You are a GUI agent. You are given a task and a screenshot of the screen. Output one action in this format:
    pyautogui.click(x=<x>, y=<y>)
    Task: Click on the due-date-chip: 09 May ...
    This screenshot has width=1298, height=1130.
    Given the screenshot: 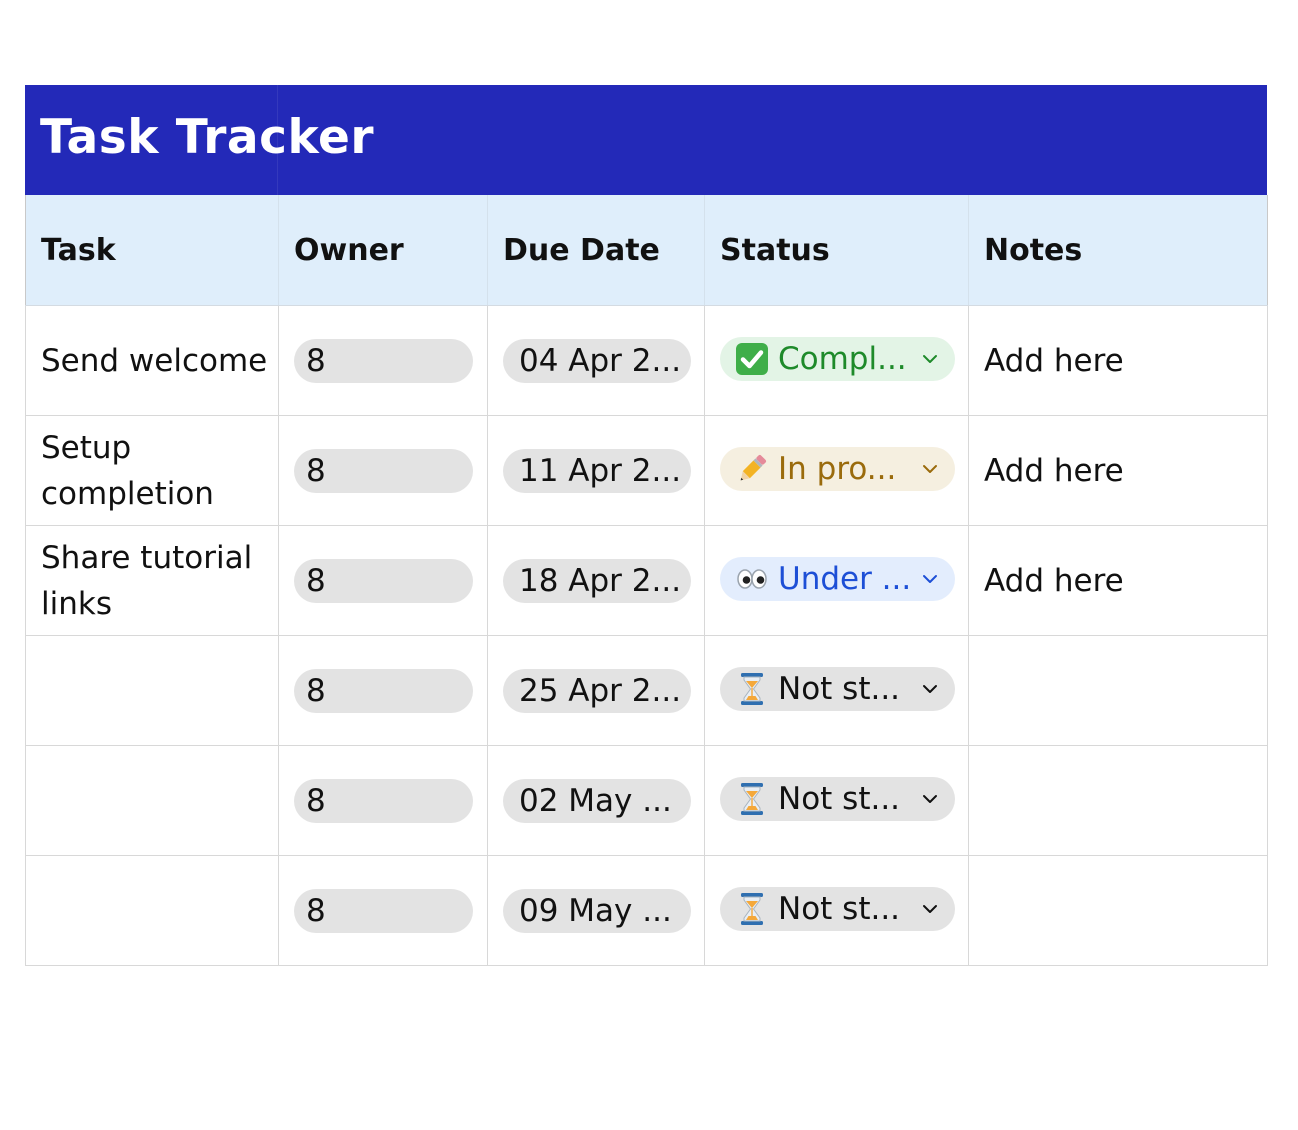 What is the action you would take?
    pyautogui.click(x=597, y=910)
    